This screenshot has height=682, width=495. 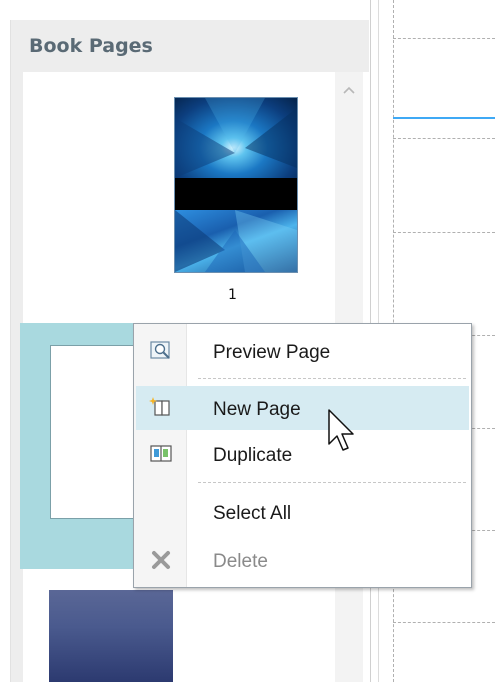 I want to click on menu-item-label: Duplicate, so click(x=253, y=455).